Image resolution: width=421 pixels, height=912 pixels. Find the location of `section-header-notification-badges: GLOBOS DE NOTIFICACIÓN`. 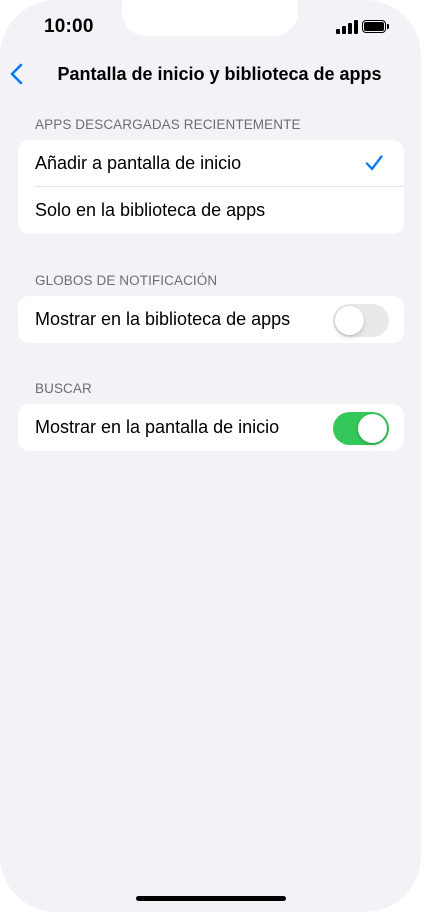

section-header-notification-badges: GLOBOS DE NOTIFICACIÓN is located at coordinates (126, 280).